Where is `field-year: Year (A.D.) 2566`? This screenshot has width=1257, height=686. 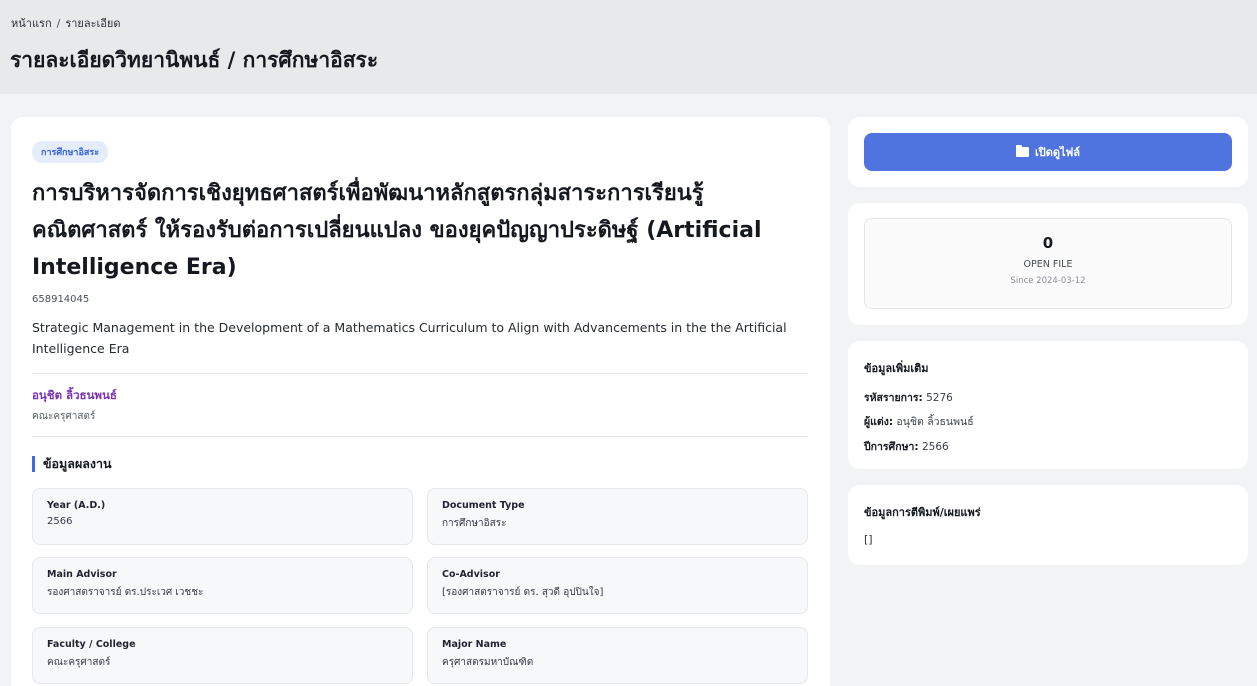
field-year: Year (A.D.) 2566 is located at coordinates (222, 516).